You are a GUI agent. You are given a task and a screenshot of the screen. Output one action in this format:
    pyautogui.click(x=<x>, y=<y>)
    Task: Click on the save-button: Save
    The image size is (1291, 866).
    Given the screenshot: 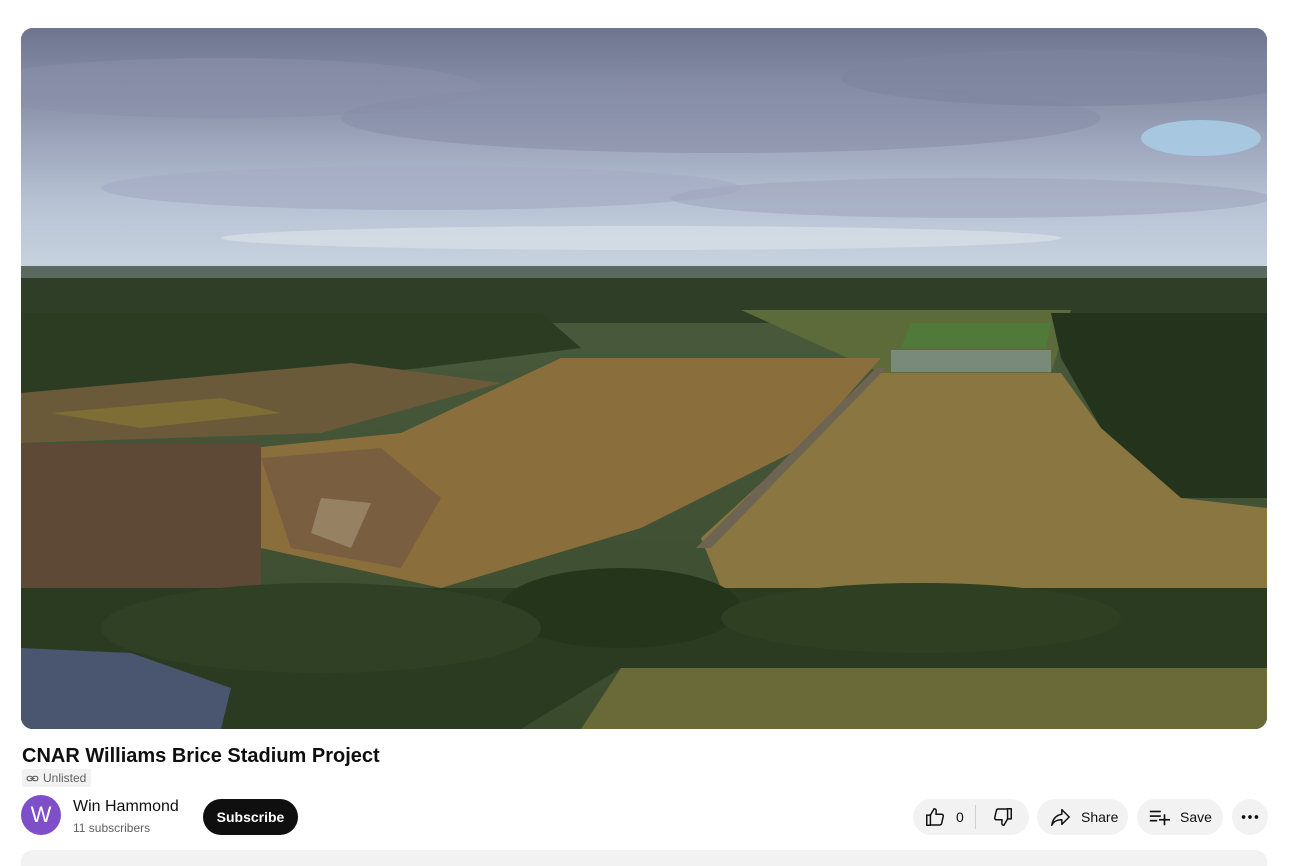 What is the action you would take?
    pyautogui.click(x=1180, y=817)
    